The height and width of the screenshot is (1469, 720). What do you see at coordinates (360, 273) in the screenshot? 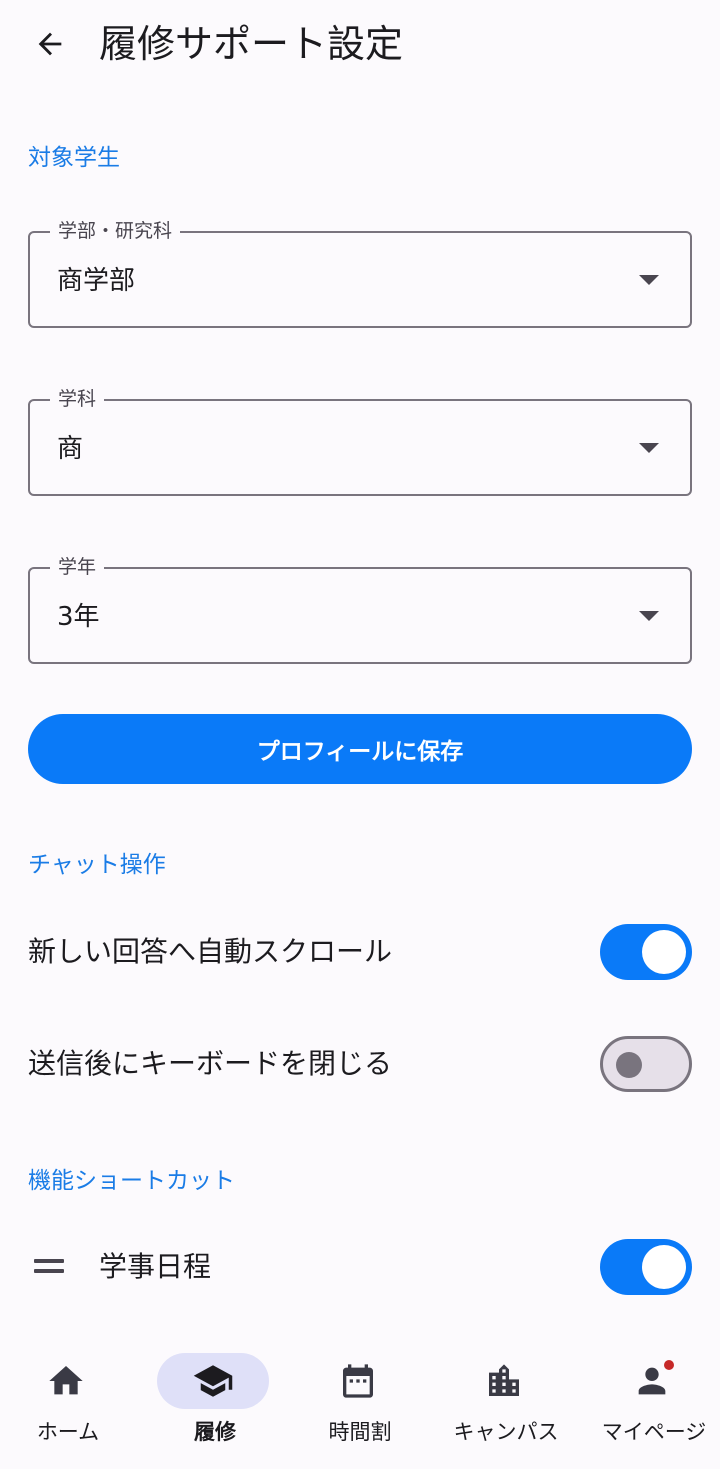
I see `faculty-select: 学部・研究科 商学部` at bounding box center [360, 273].